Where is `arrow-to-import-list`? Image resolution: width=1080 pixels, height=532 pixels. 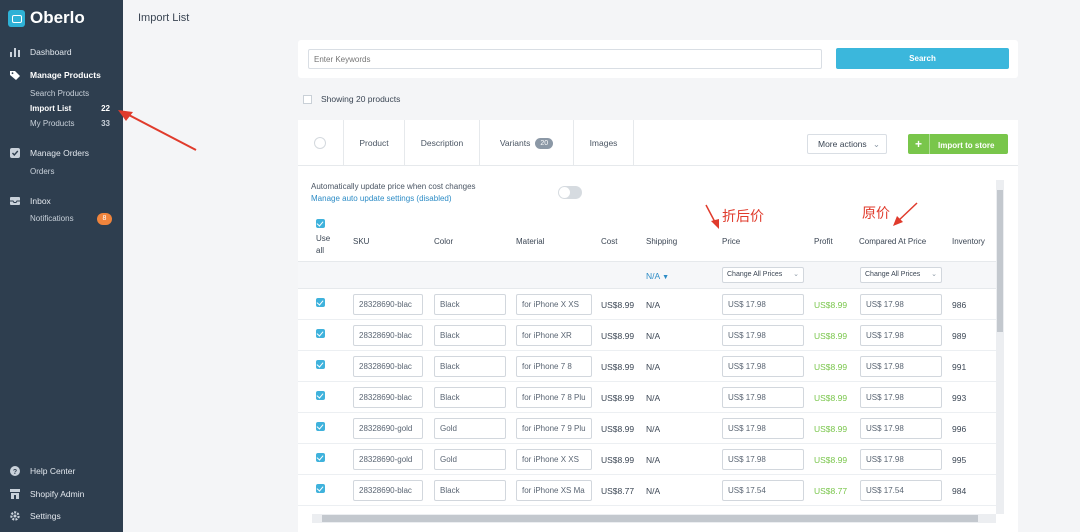 arrow-to-import-list is located at coordinates (160, 131).